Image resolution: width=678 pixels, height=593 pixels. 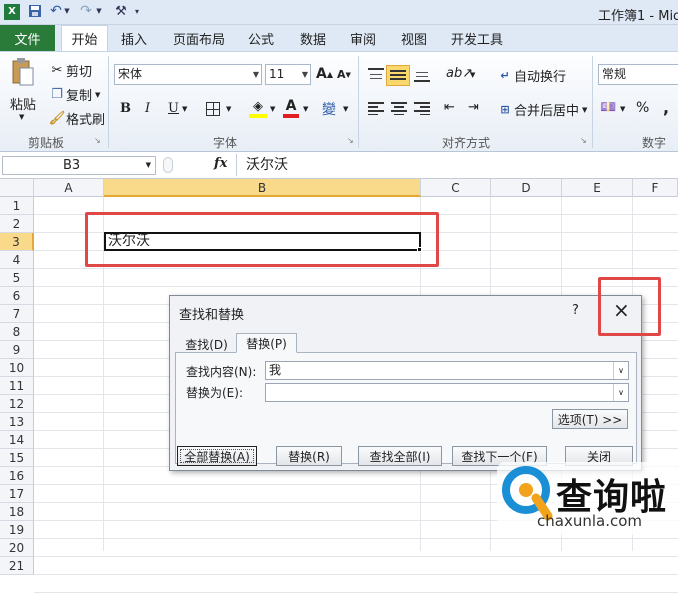 What do you see at coordinates (79, 165) in the screenshot?
I see `name-box: B3 ▼` at bounding box center [79, 165].